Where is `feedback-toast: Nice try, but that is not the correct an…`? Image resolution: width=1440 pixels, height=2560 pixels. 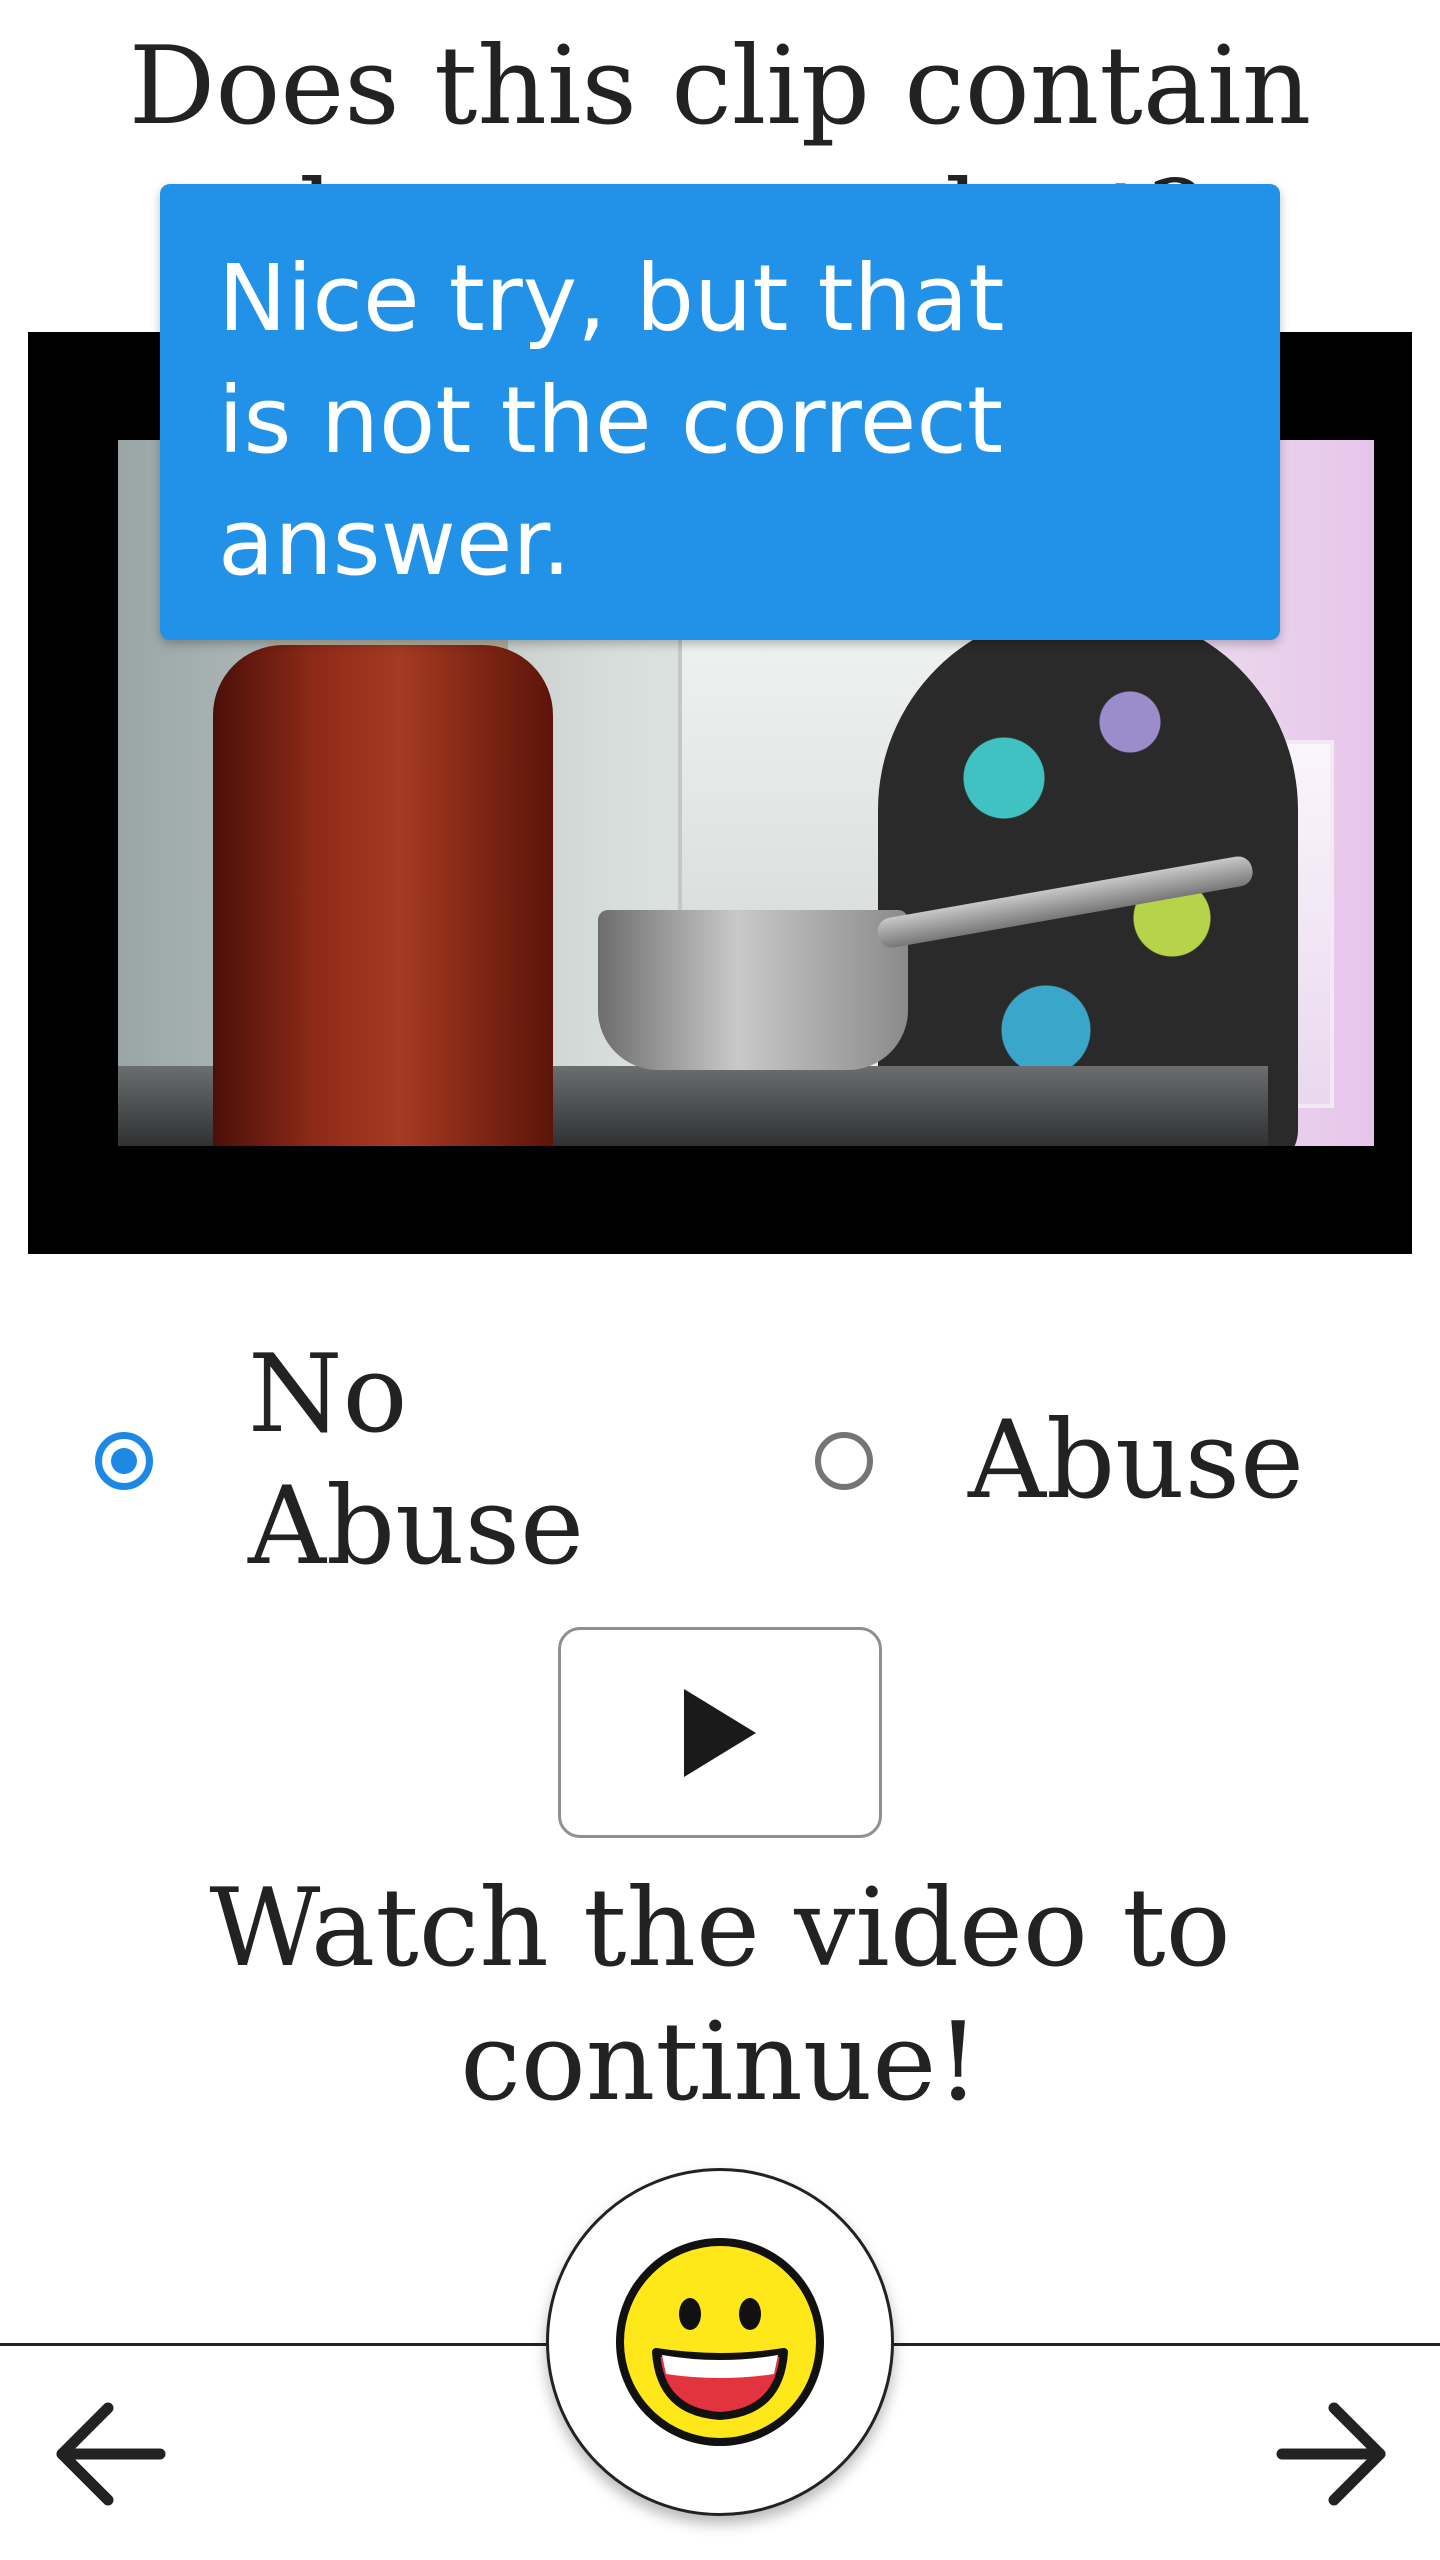
feedback-toast: Nice try, but that is not the correct an… is located at coordinates (720, 412).